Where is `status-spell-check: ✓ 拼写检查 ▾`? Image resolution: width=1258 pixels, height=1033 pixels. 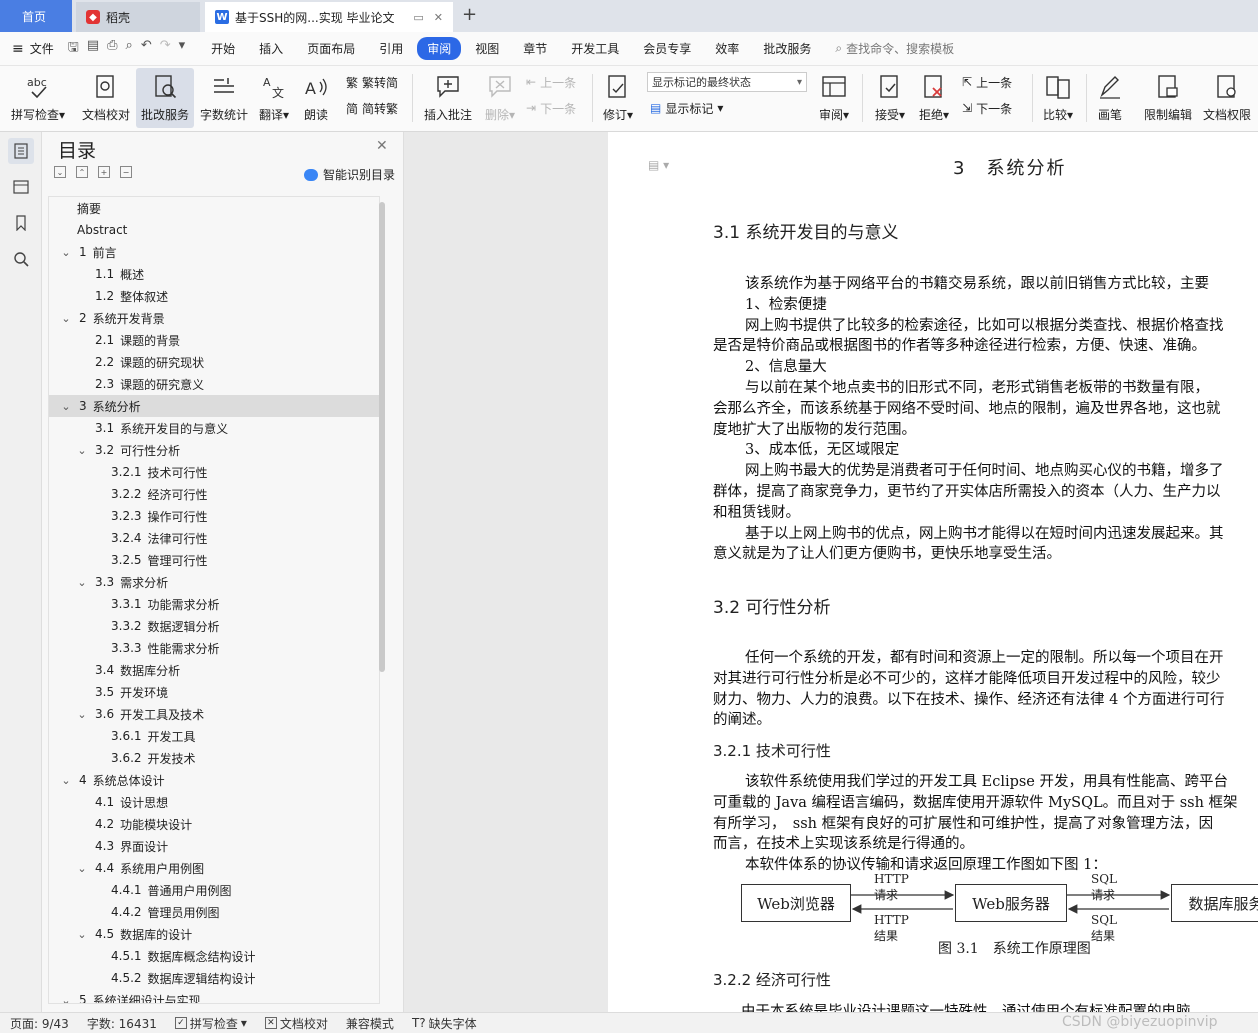
status-spell-check: ✓ 拼写检查 ▾ is located at coordinates (210, 1023).